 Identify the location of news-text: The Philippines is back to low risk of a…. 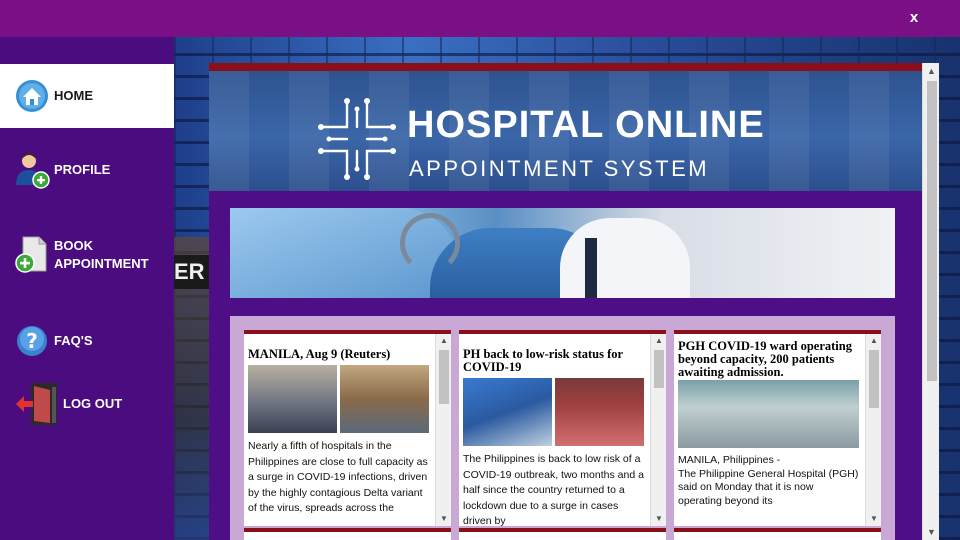
(553, 489).